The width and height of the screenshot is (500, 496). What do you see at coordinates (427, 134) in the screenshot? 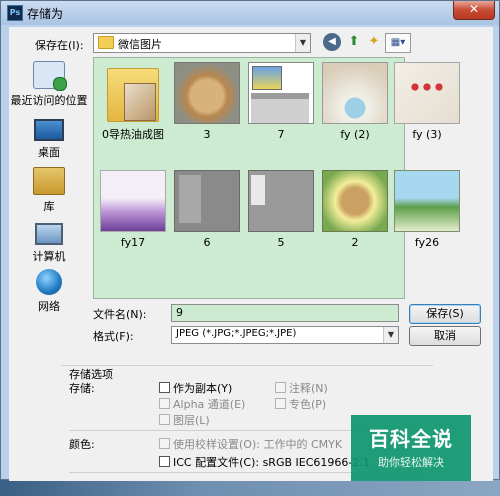
I see `file-name: fy (3)` at bounding box center [427, 134].